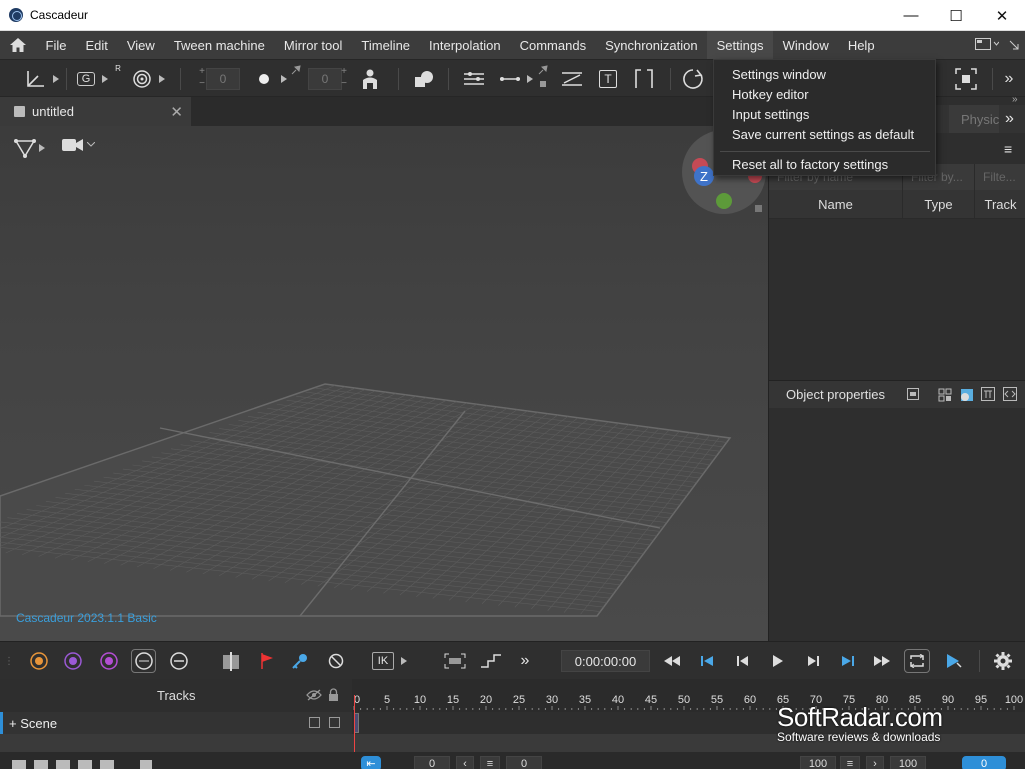 The height and width of the screenshot is (769, 1025). What do you see at coordinates (875, 762) in the screenshot?
I see `next-range-button: ›` at bounding box center [875, 762].